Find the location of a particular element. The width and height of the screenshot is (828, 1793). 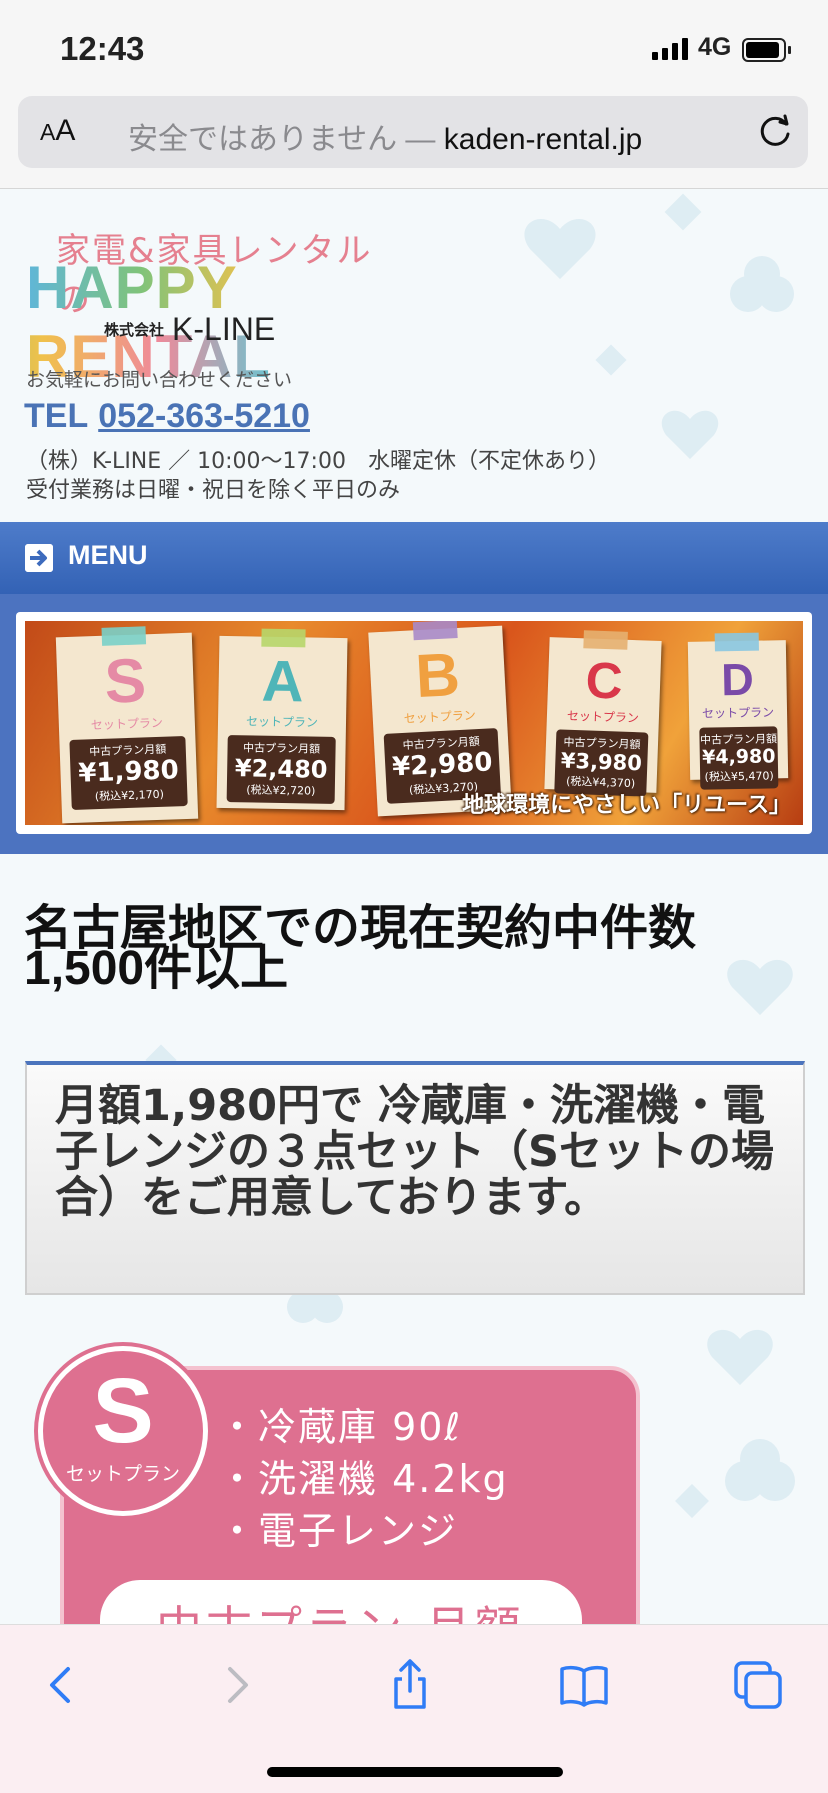

back-icon is located at coordinates (62, 1685).